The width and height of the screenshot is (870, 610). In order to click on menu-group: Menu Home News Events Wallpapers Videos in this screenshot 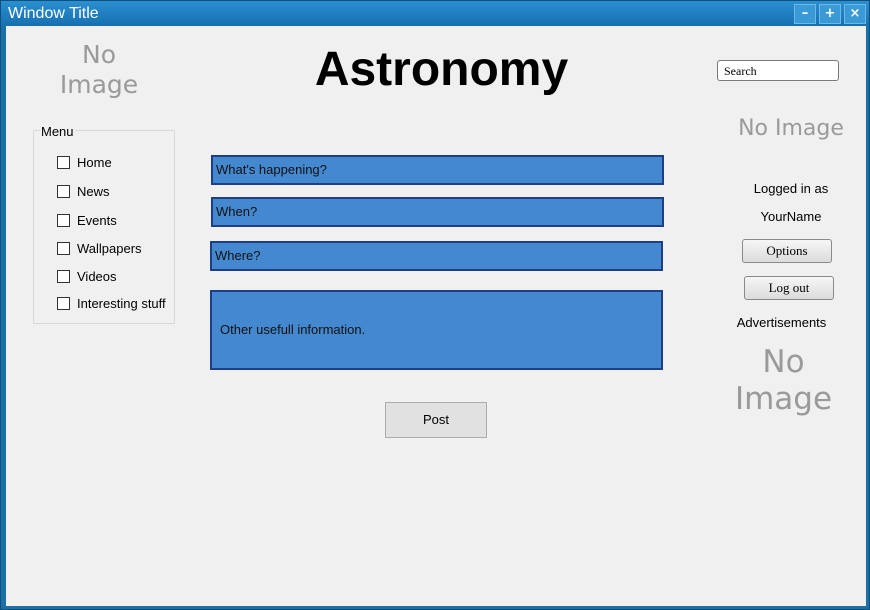, I will do `click(104, 224)`.